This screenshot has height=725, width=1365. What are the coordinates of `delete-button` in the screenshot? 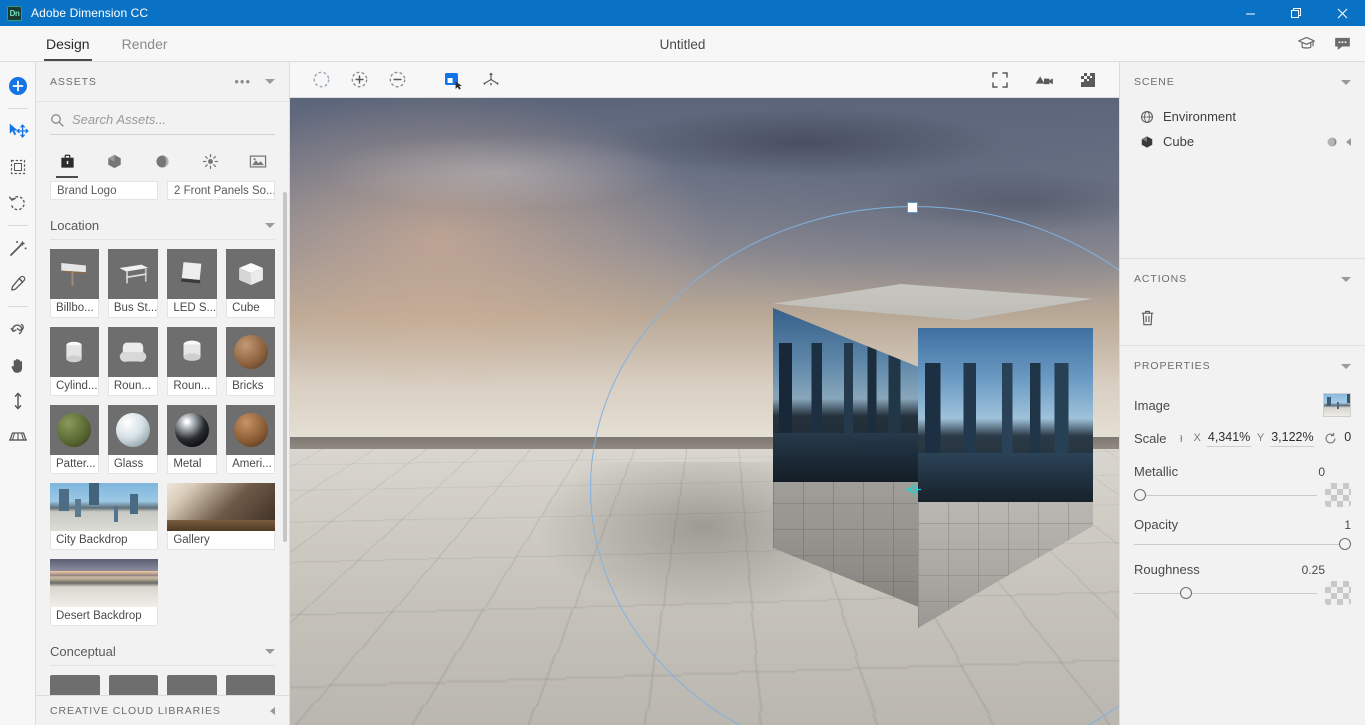 It's located at (1147, 318).